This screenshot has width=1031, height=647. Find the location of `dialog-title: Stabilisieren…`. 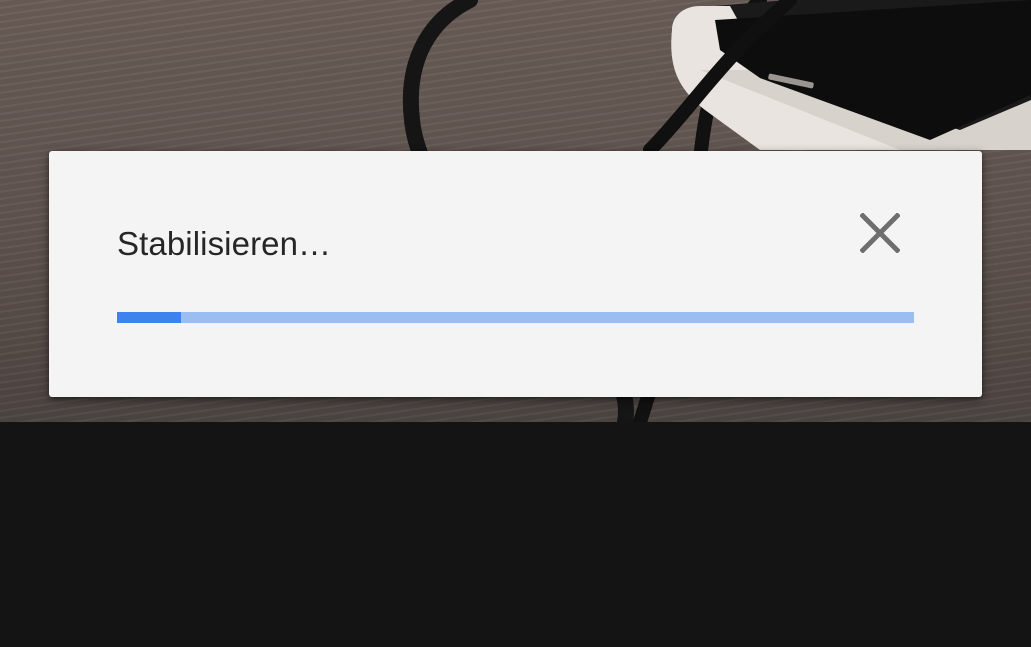

dialog-title: Stabilisieren… is located at coordinates (224, 243).